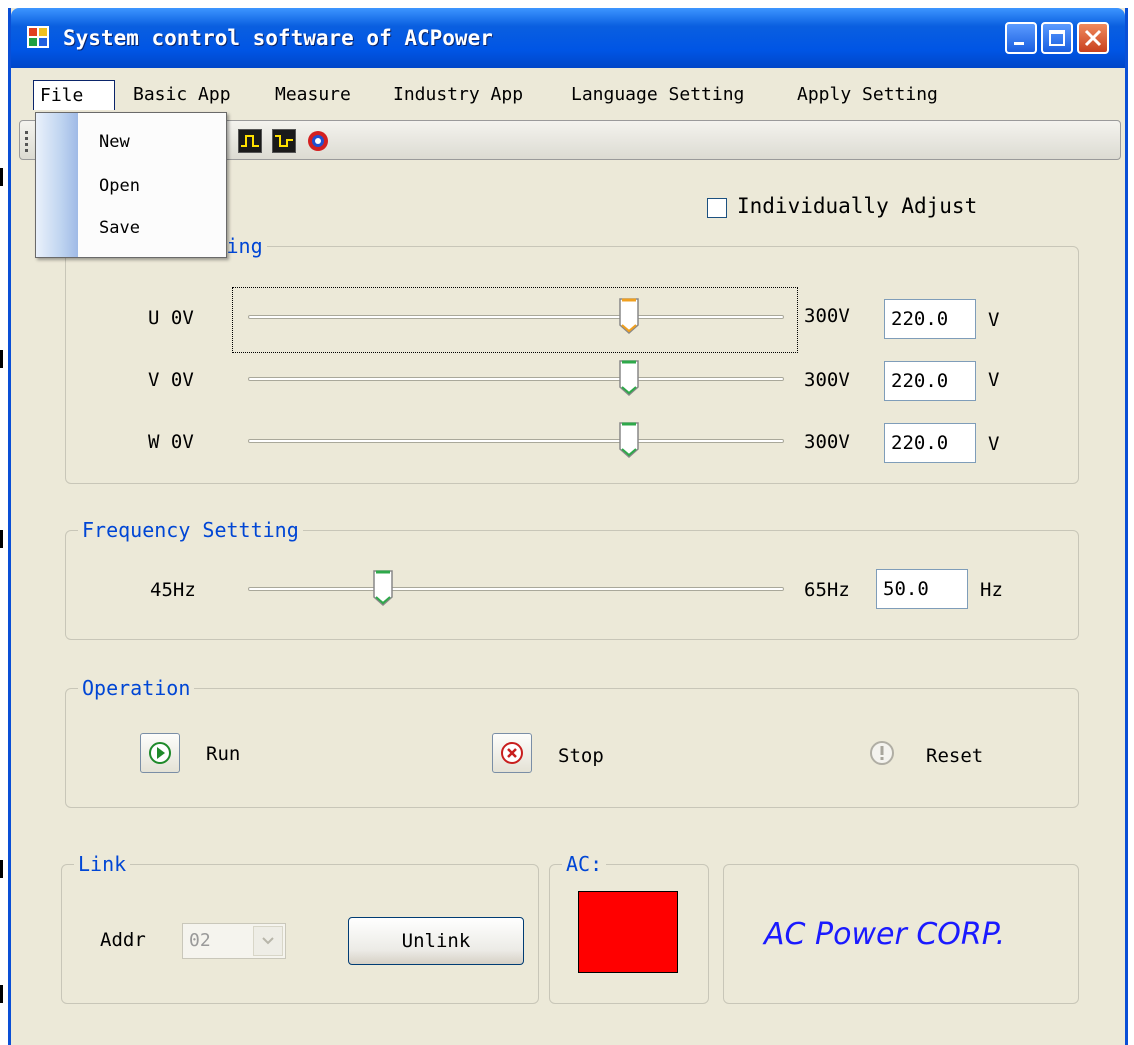 The width and height of the screenshot is (1134, 1045). What do you see at coordinates (200, 940) in the screenshot?
I see `addr-value: 02` at bounding box center [200, 940].